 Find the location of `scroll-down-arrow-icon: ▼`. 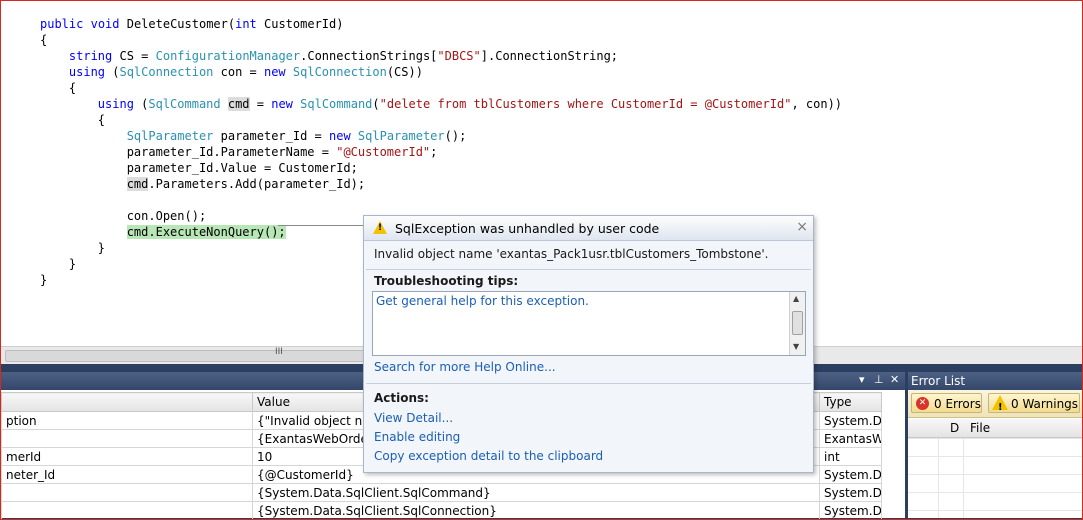

scroll-down-arrow-icon: ▼ is located at coordinates (796, 346).